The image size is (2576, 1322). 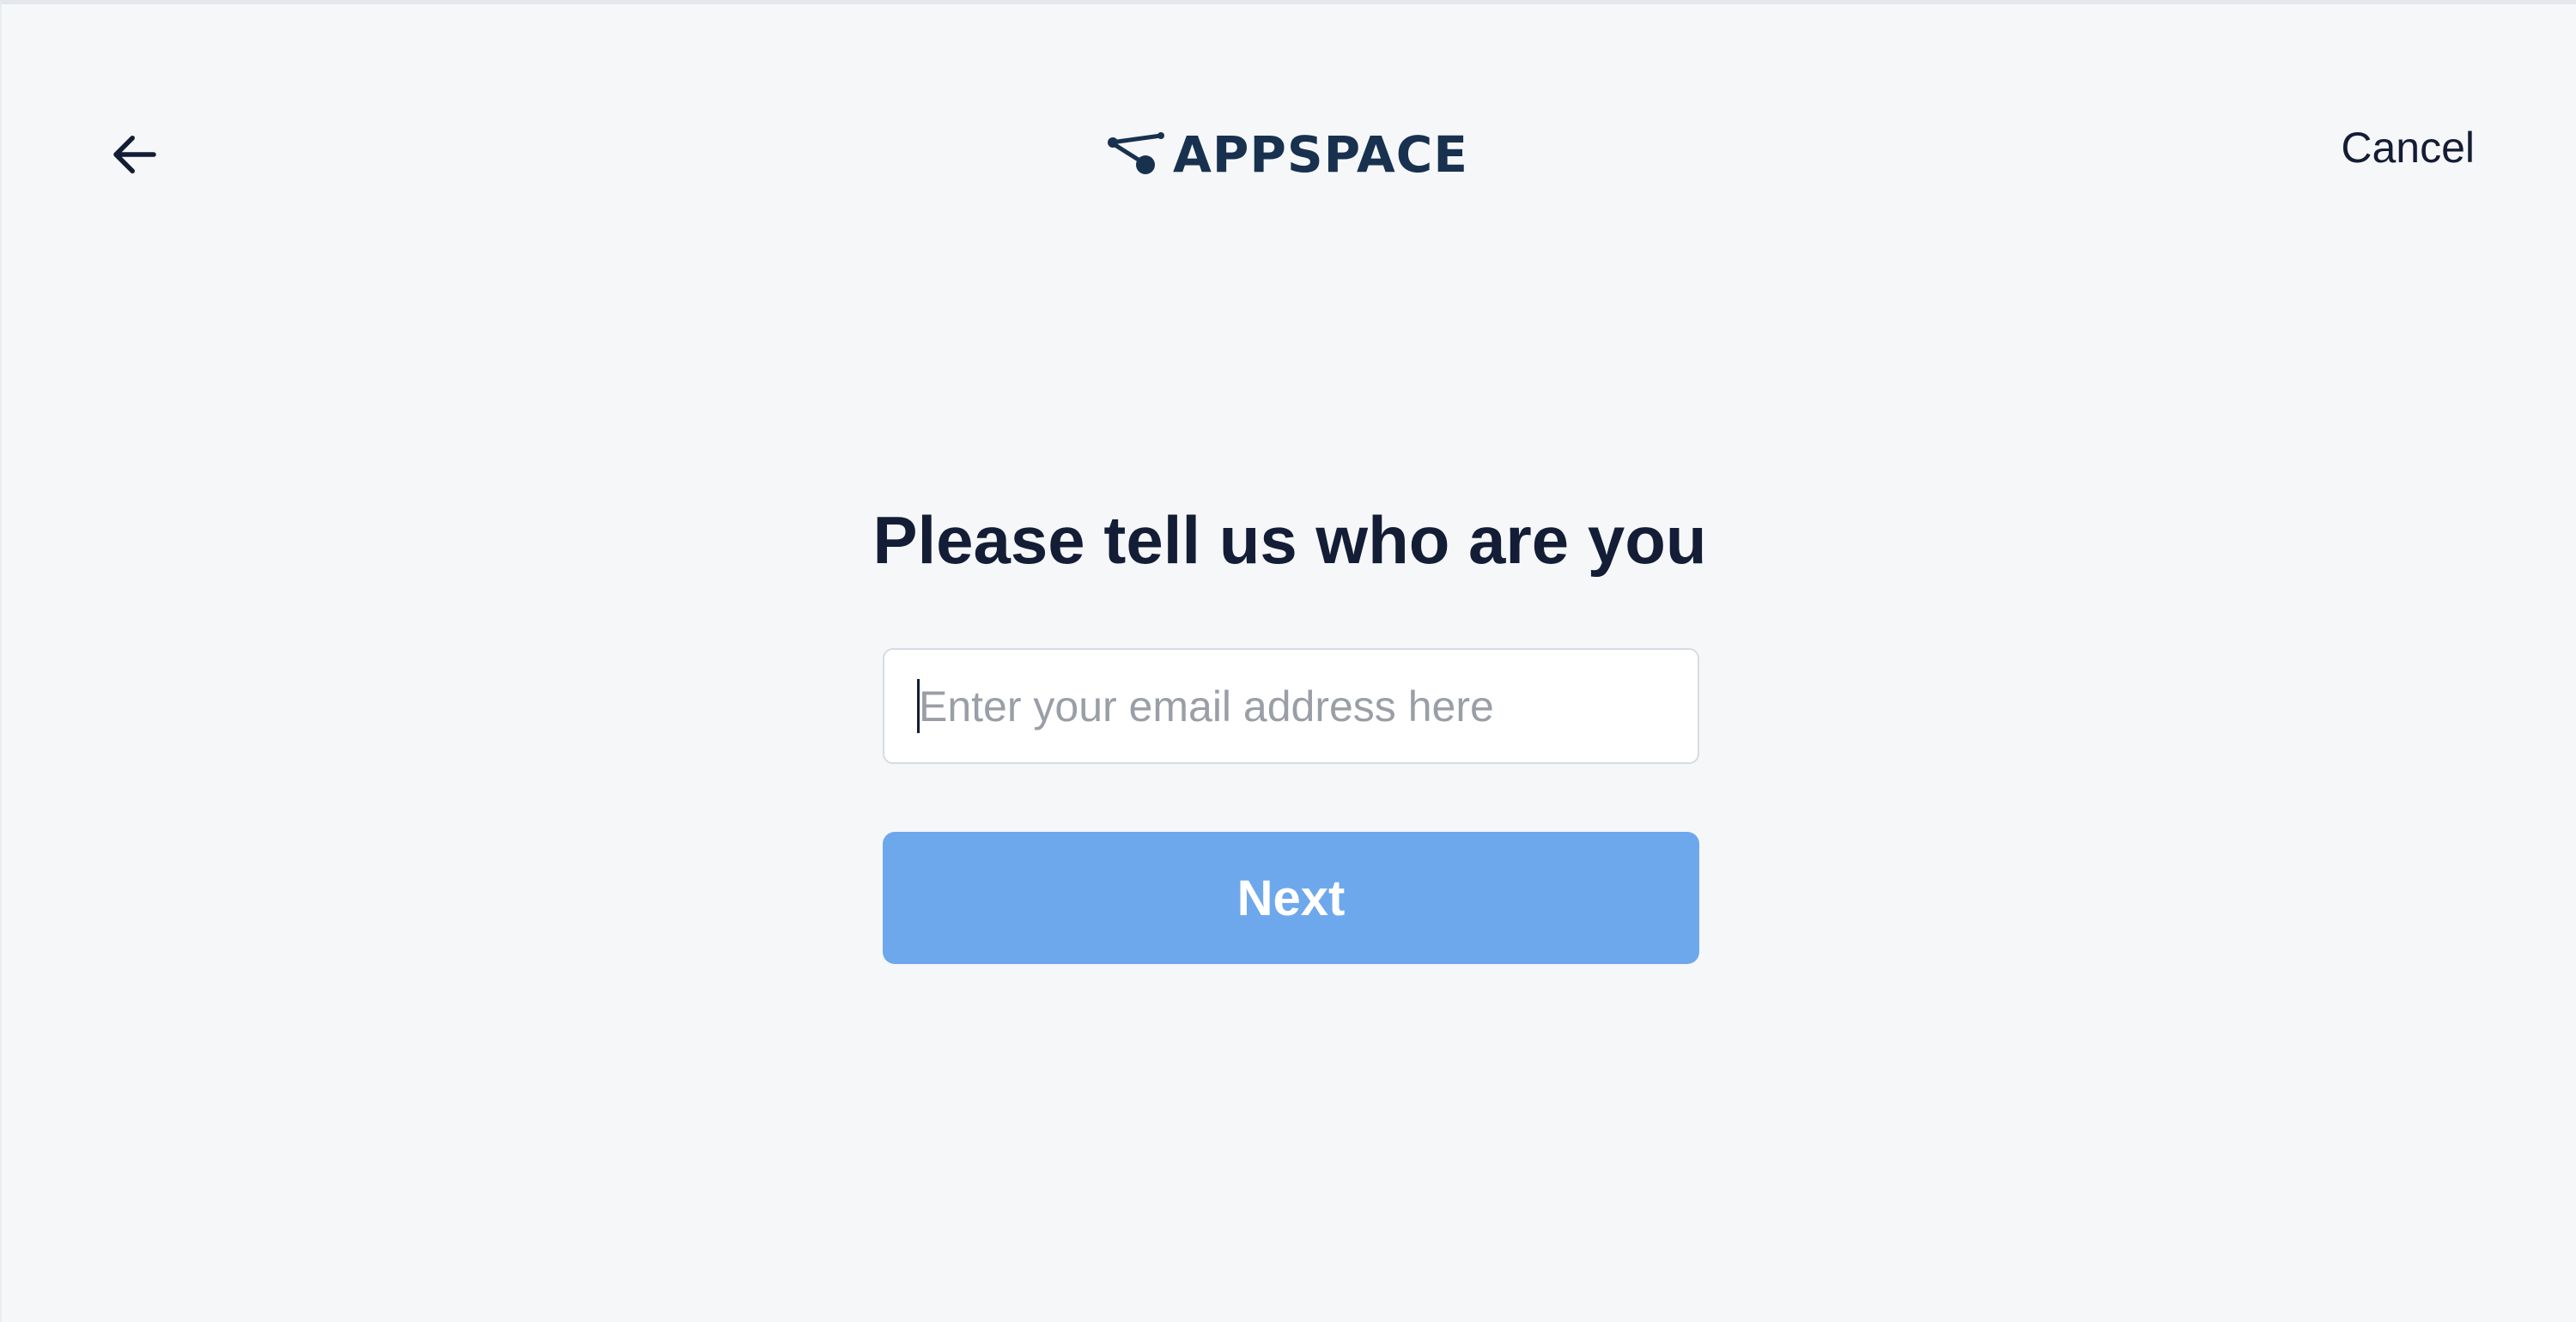 I want to click on logo-text: APPSPACE, so click(x=1320, y=155).